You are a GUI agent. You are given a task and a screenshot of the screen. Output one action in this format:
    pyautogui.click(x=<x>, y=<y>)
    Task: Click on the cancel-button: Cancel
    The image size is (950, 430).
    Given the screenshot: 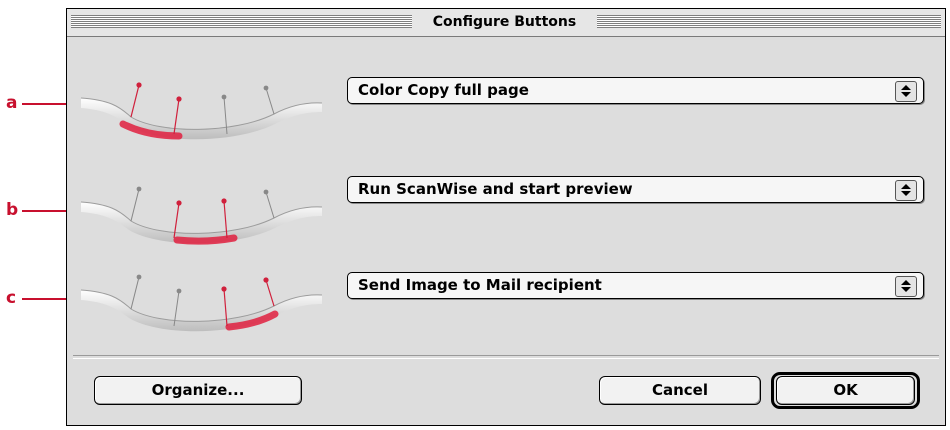 What is the action you would take?
    pyautogui.click(x=680, y=390)
    